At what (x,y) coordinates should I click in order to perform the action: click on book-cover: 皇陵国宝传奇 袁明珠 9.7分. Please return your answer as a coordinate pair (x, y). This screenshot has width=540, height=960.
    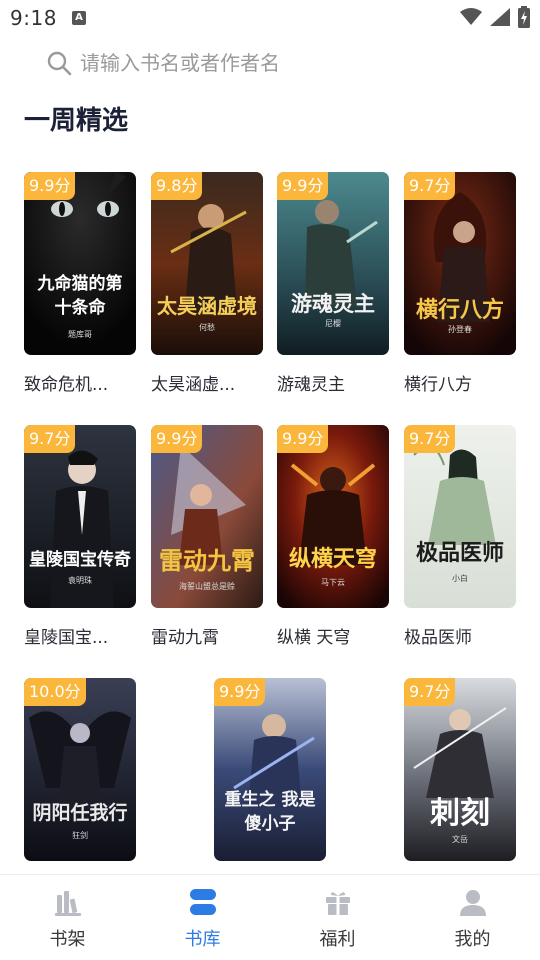
    Looking at the image, I should click on (80, 516).